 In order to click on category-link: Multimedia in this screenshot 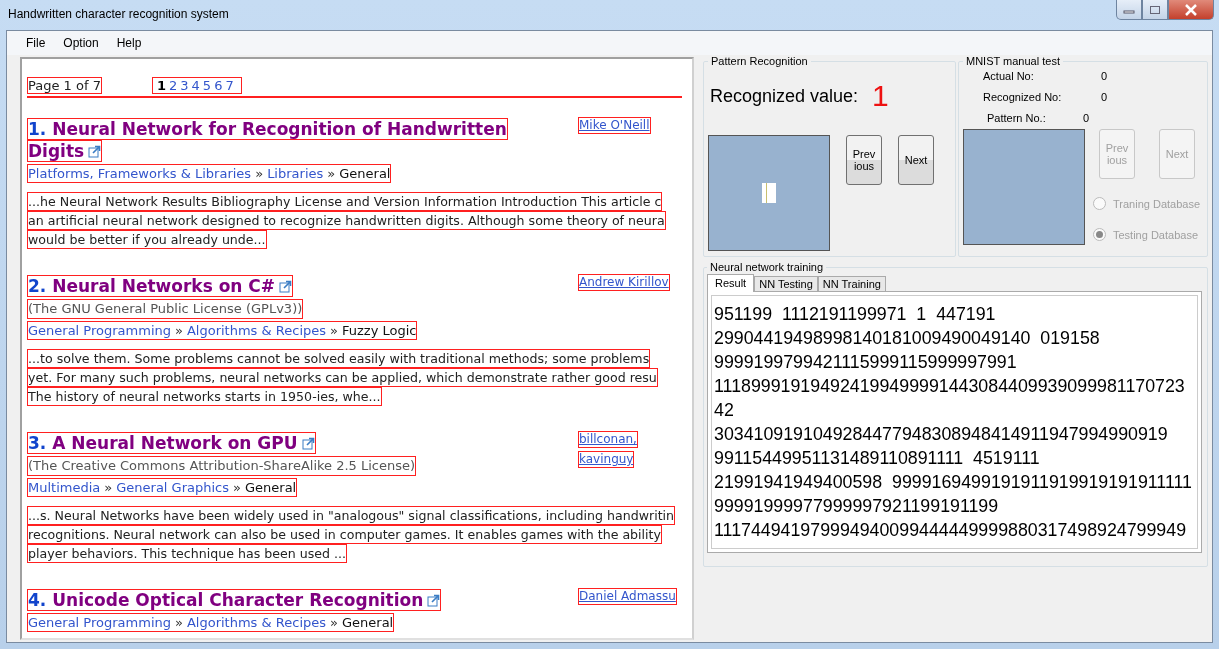, I will do `click(64, 487)`.